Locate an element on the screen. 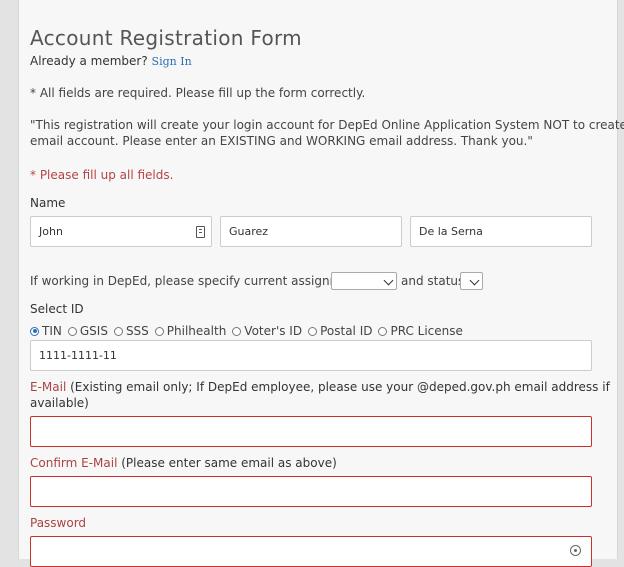 This screenshot has height=567, width=624. contact-card-icon is located at coordinates (200, 232).